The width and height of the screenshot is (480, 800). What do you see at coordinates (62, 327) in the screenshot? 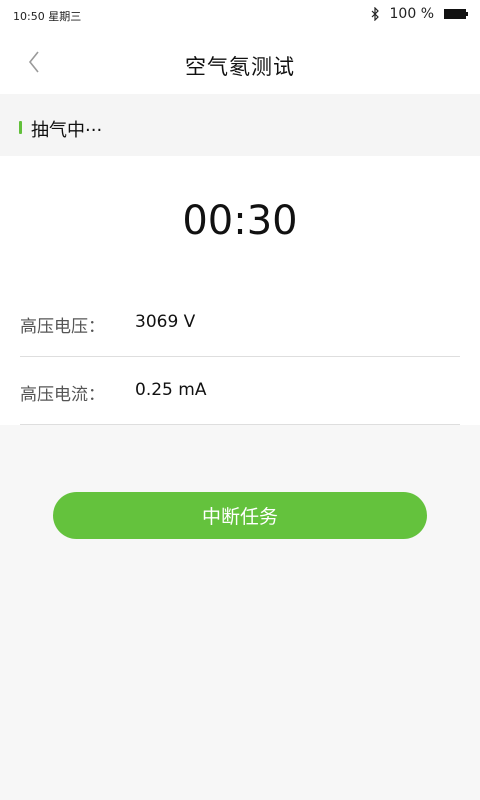
I see `voltage-label: 高压电压：` at bounding box center [62, 327].